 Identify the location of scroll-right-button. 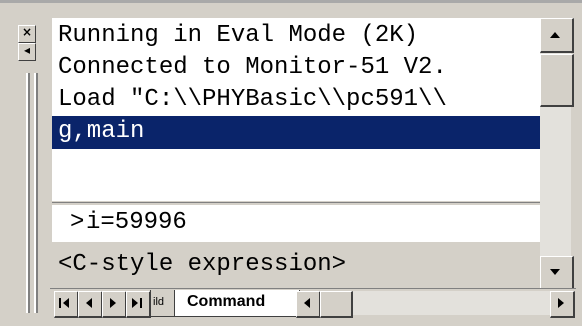
(562, 304).